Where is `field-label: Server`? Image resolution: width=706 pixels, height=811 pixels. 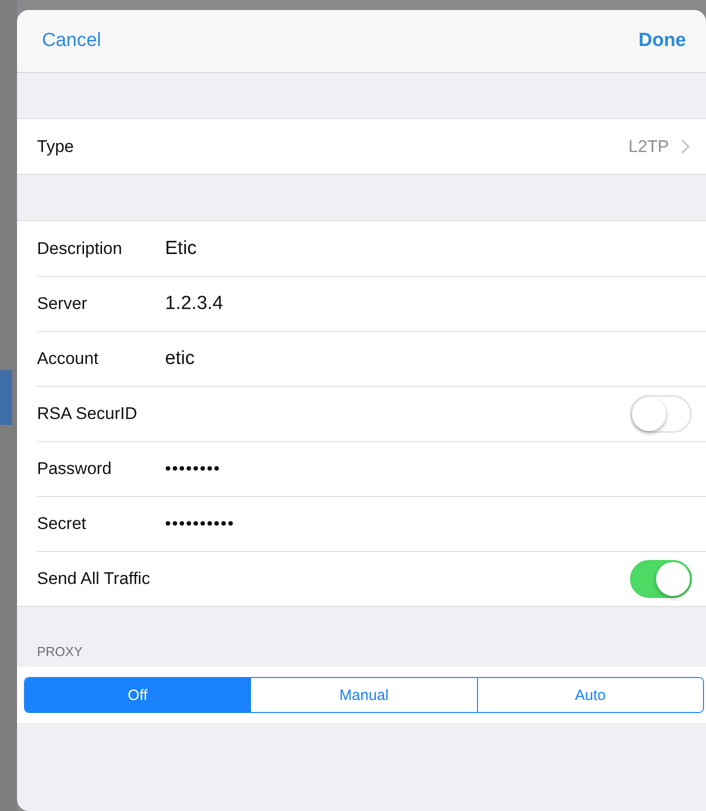 field-label: Server is located at coordinates (62, 304).